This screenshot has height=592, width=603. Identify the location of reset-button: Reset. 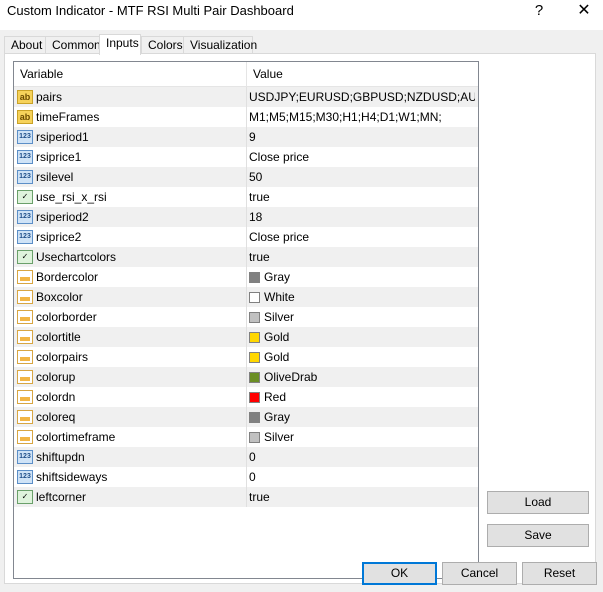
(559, 573).